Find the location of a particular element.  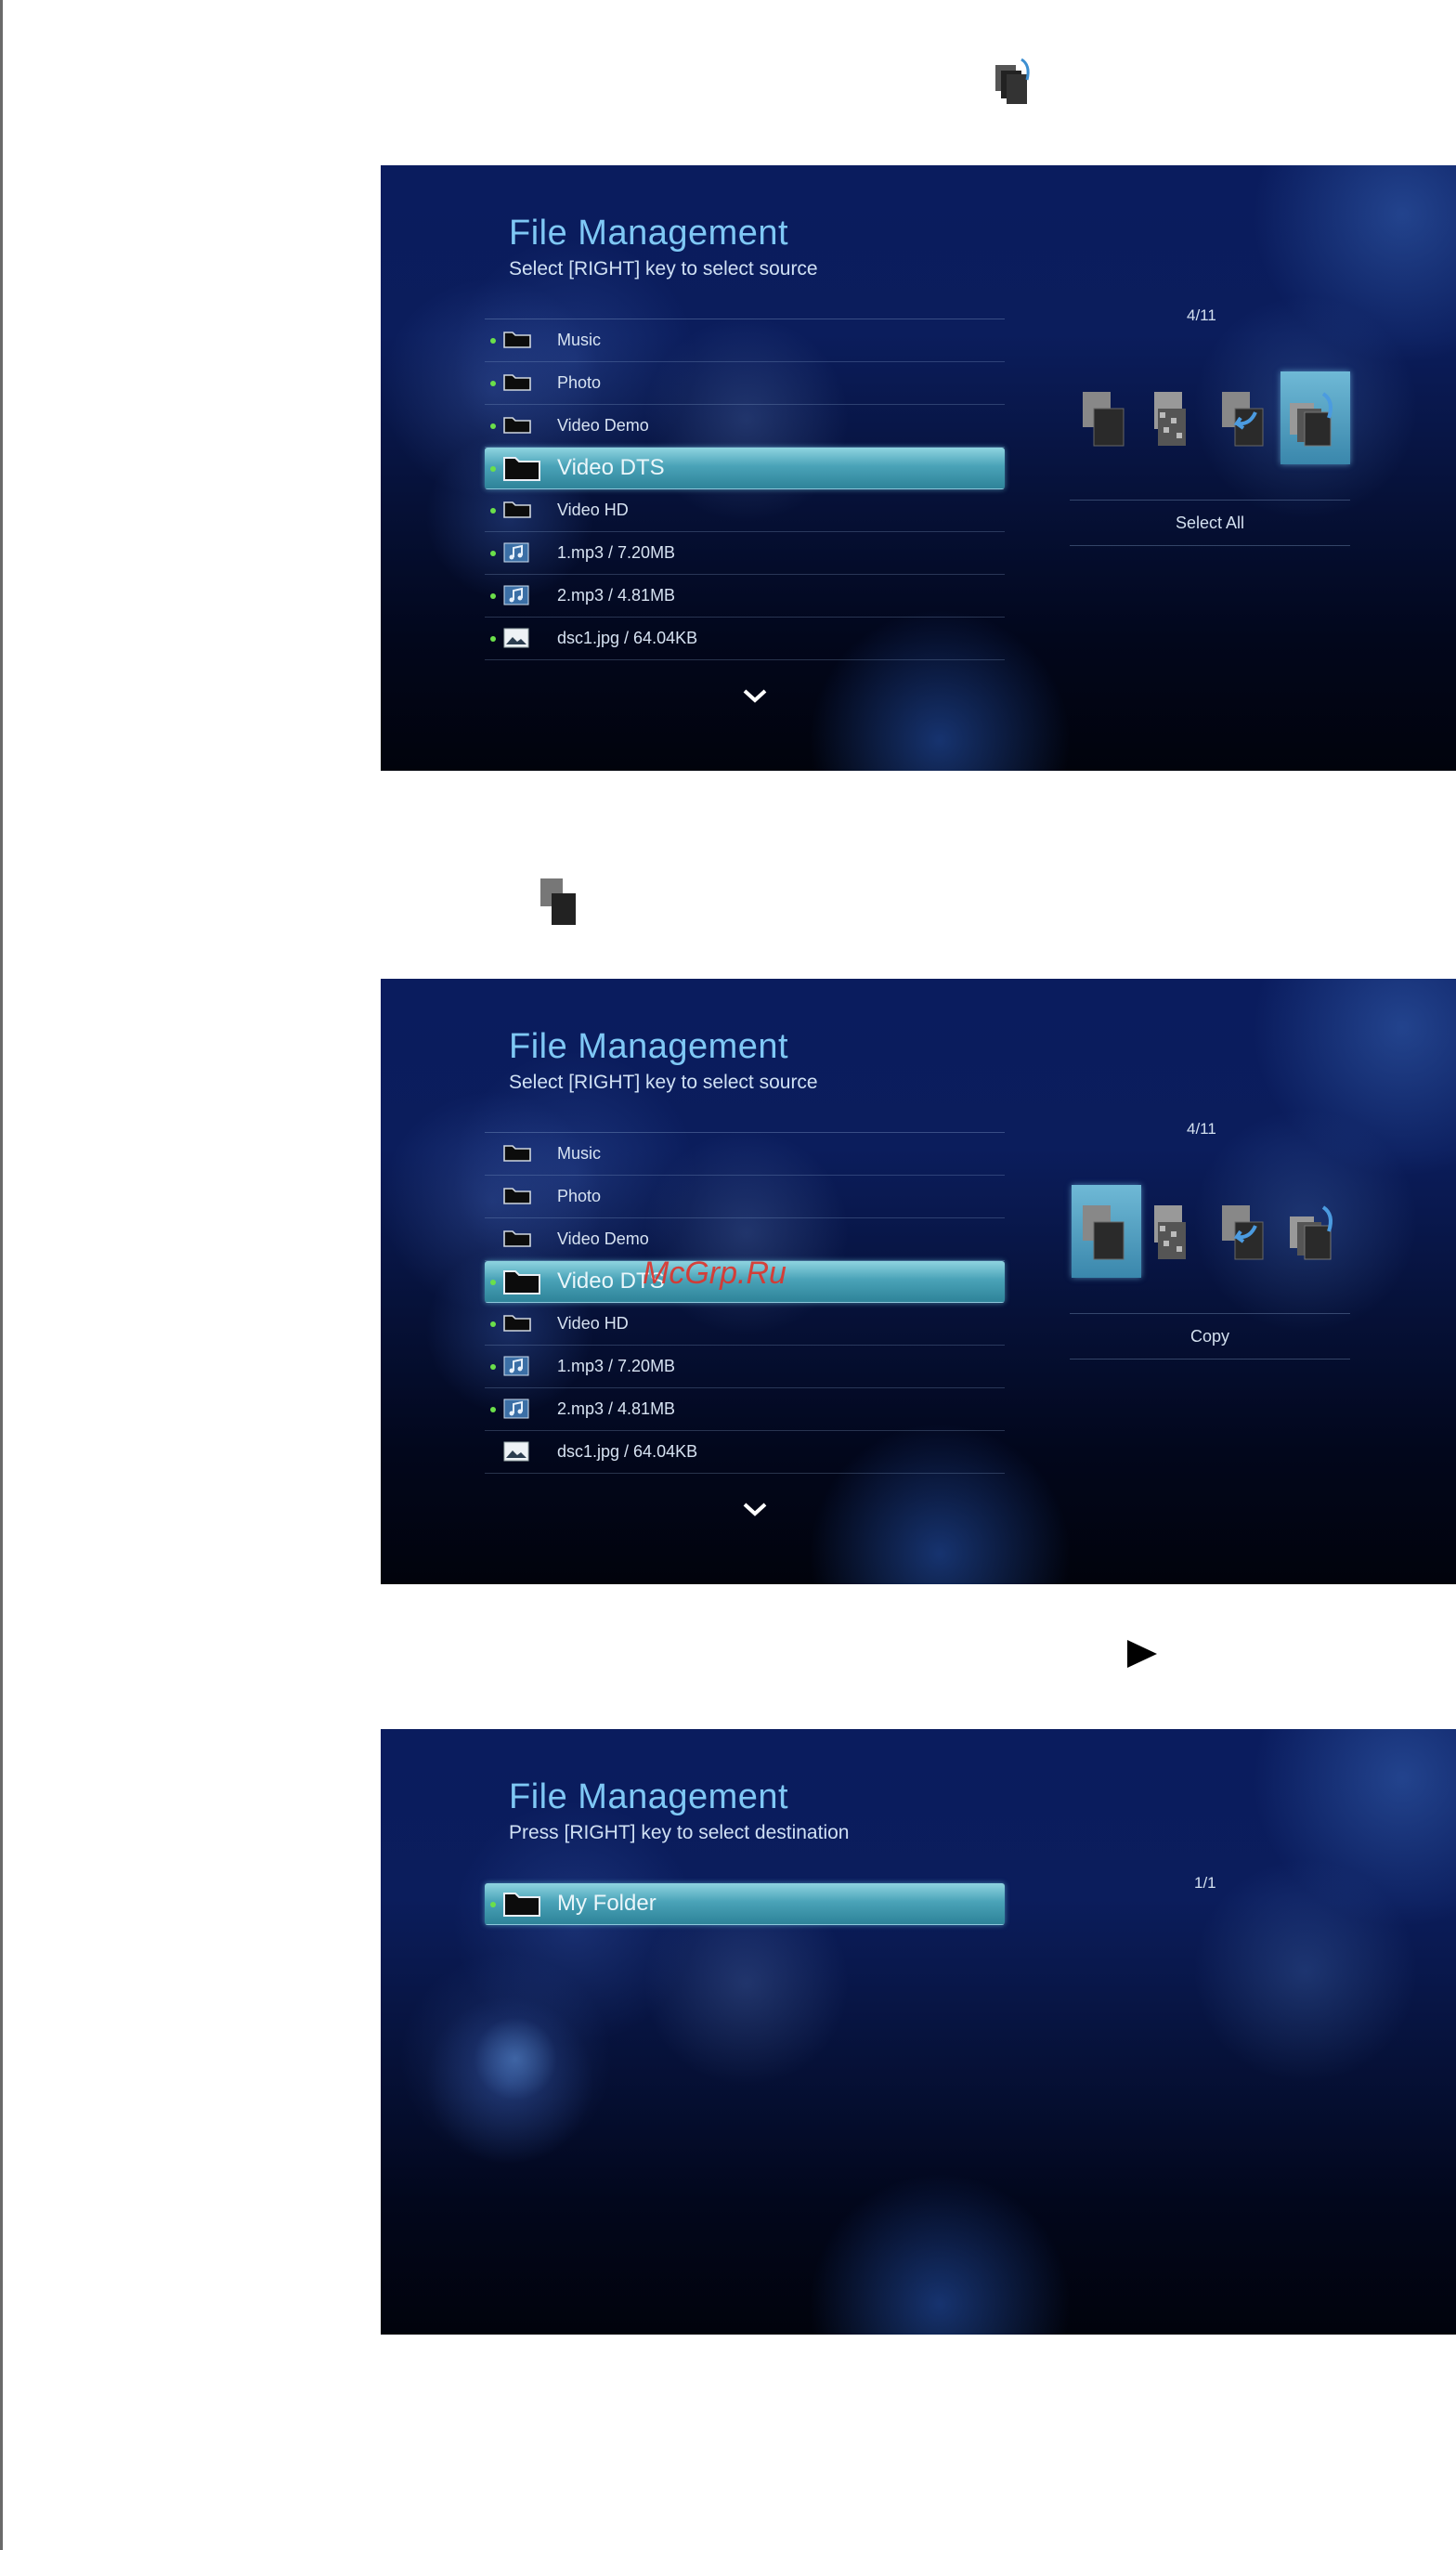

action-label: Copy is located at coordinates (1210, 1336).